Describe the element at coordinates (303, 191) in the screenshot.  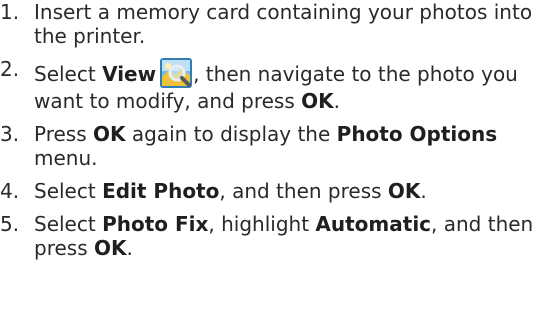
I see `step-text: , and then press` at that location.